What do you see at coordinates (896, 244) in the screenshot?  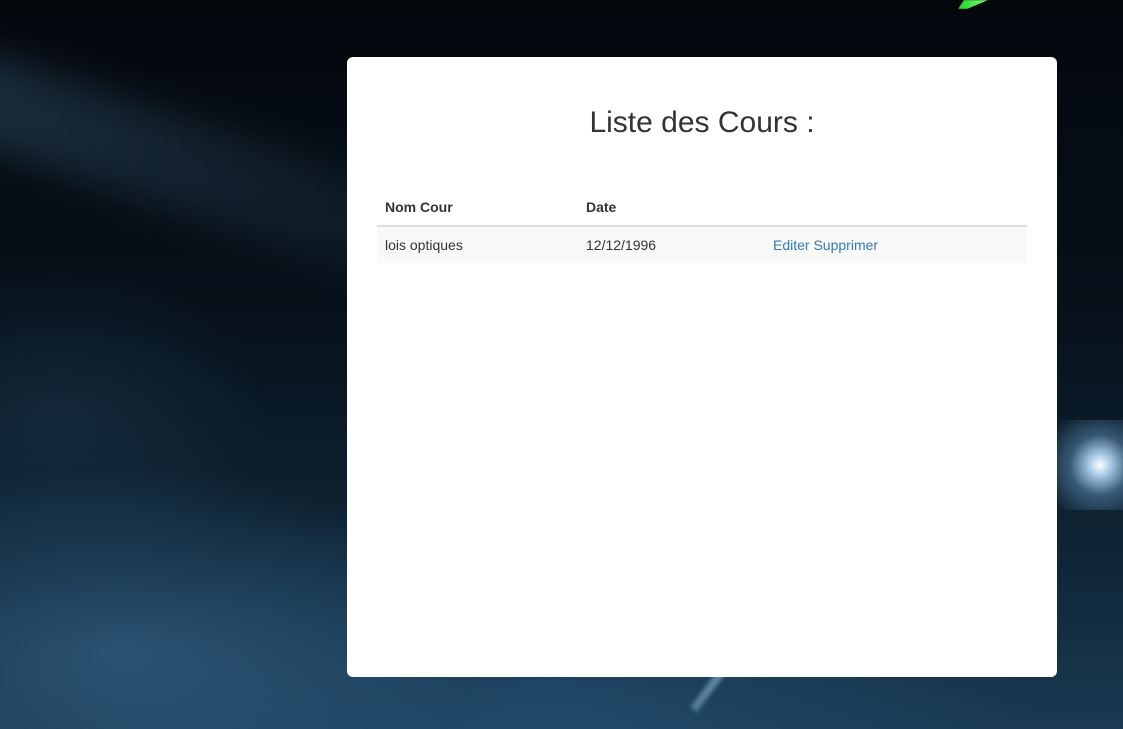 I see `course-actions-cell: Editer Supprimer` at bounding box center [896, 244].